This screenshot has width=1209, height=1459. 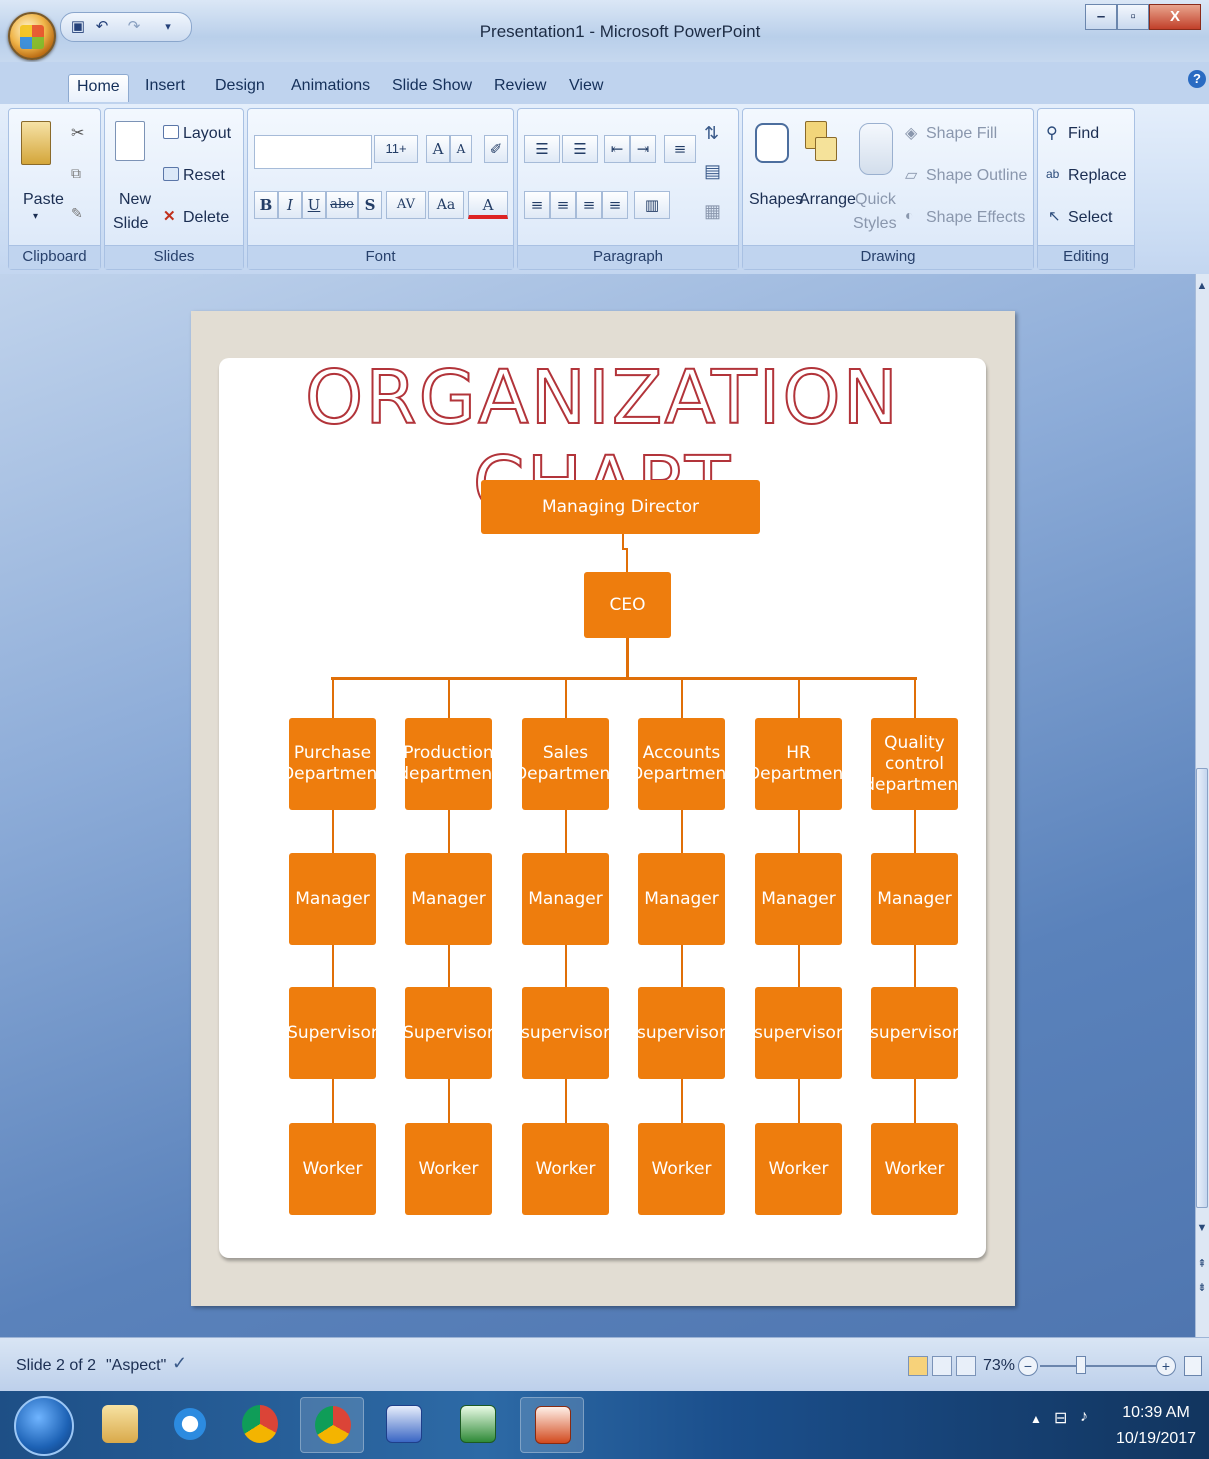 I want to click on shapes-icon, so click(x=772, y=143).